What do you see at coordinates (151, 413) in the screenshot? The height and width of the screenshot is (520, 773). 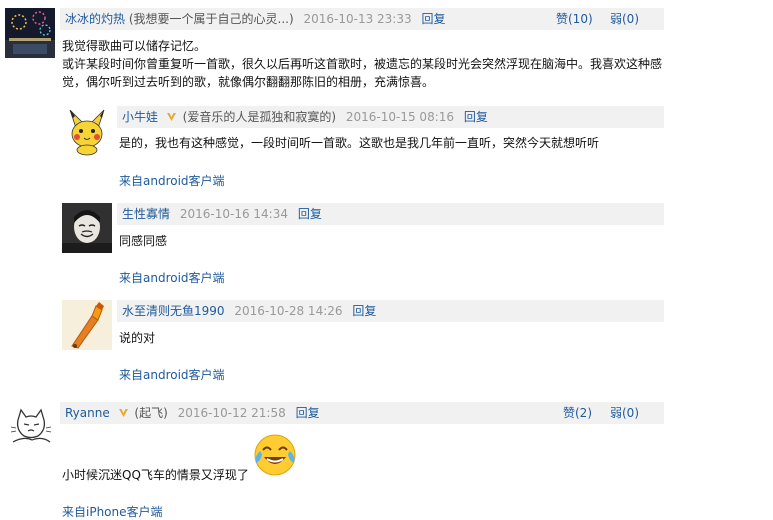 I see `user-signature: (起飞)` at bounding box center [151, 413].